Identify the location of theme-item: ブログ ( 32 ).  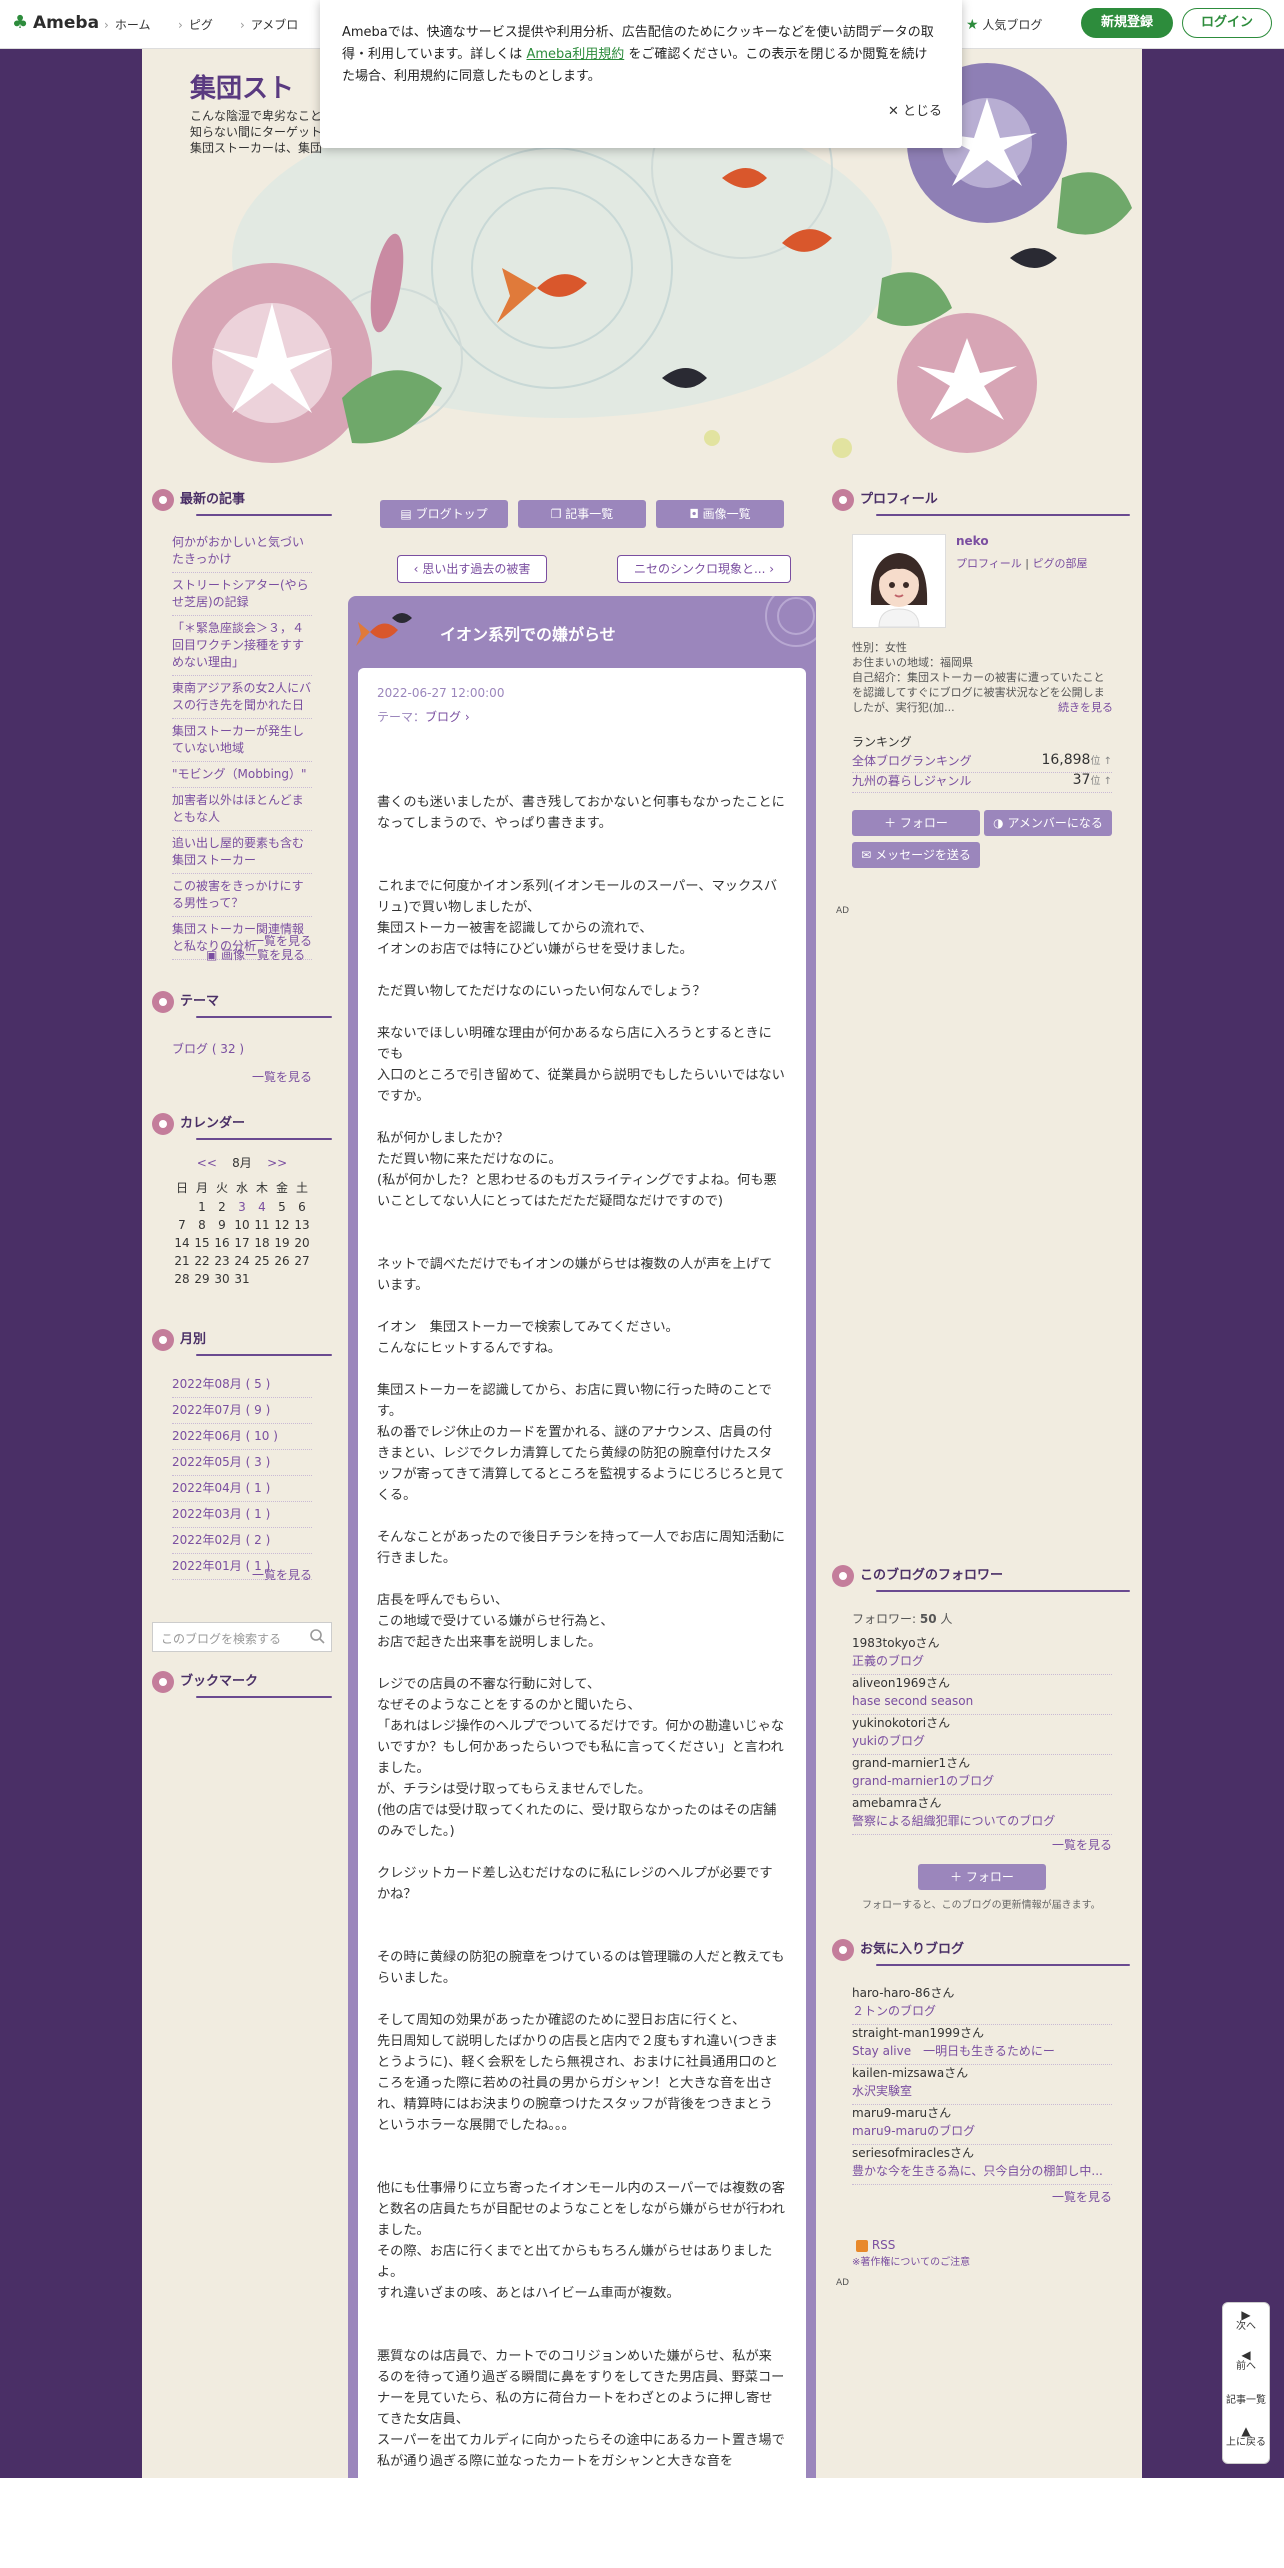
(208, 1048).